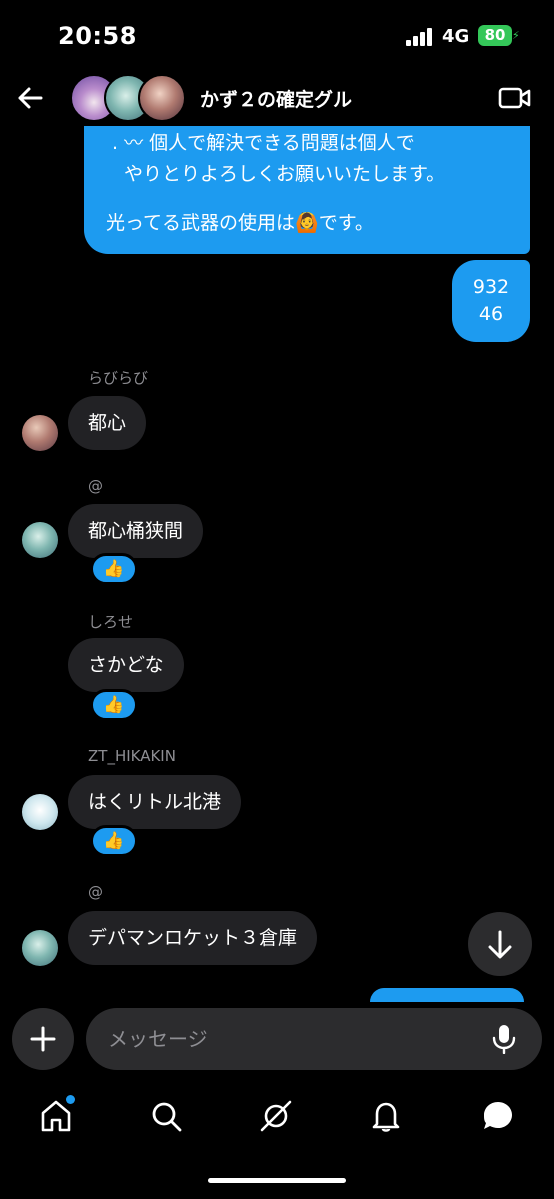 Image resolution: width=554 pixels, height=1199 pixels. What do you see at coordinates (277, 35) in the screenshot?
I see `status-bar: 20:58 4G 80 ⚡` at bounding box center [277, 35].